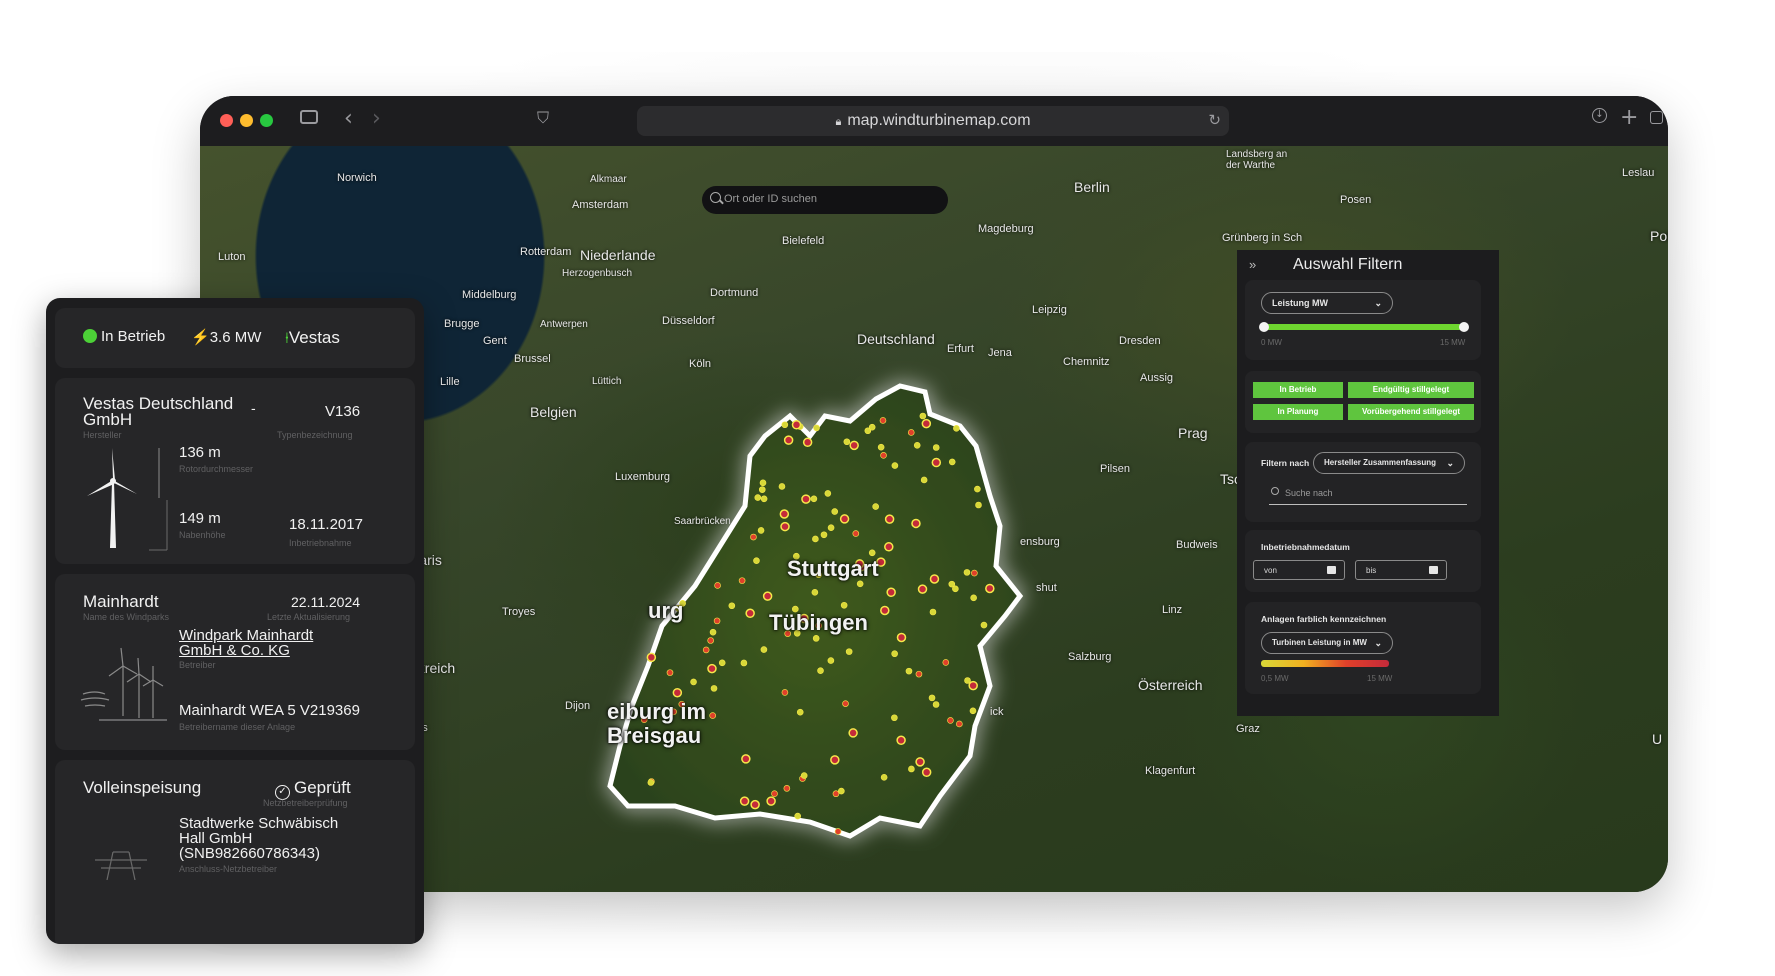  What do you see at coordinates (348, 118) in the screenshot?
I see `back-icon: ‹` at bounding box center [348, 118].